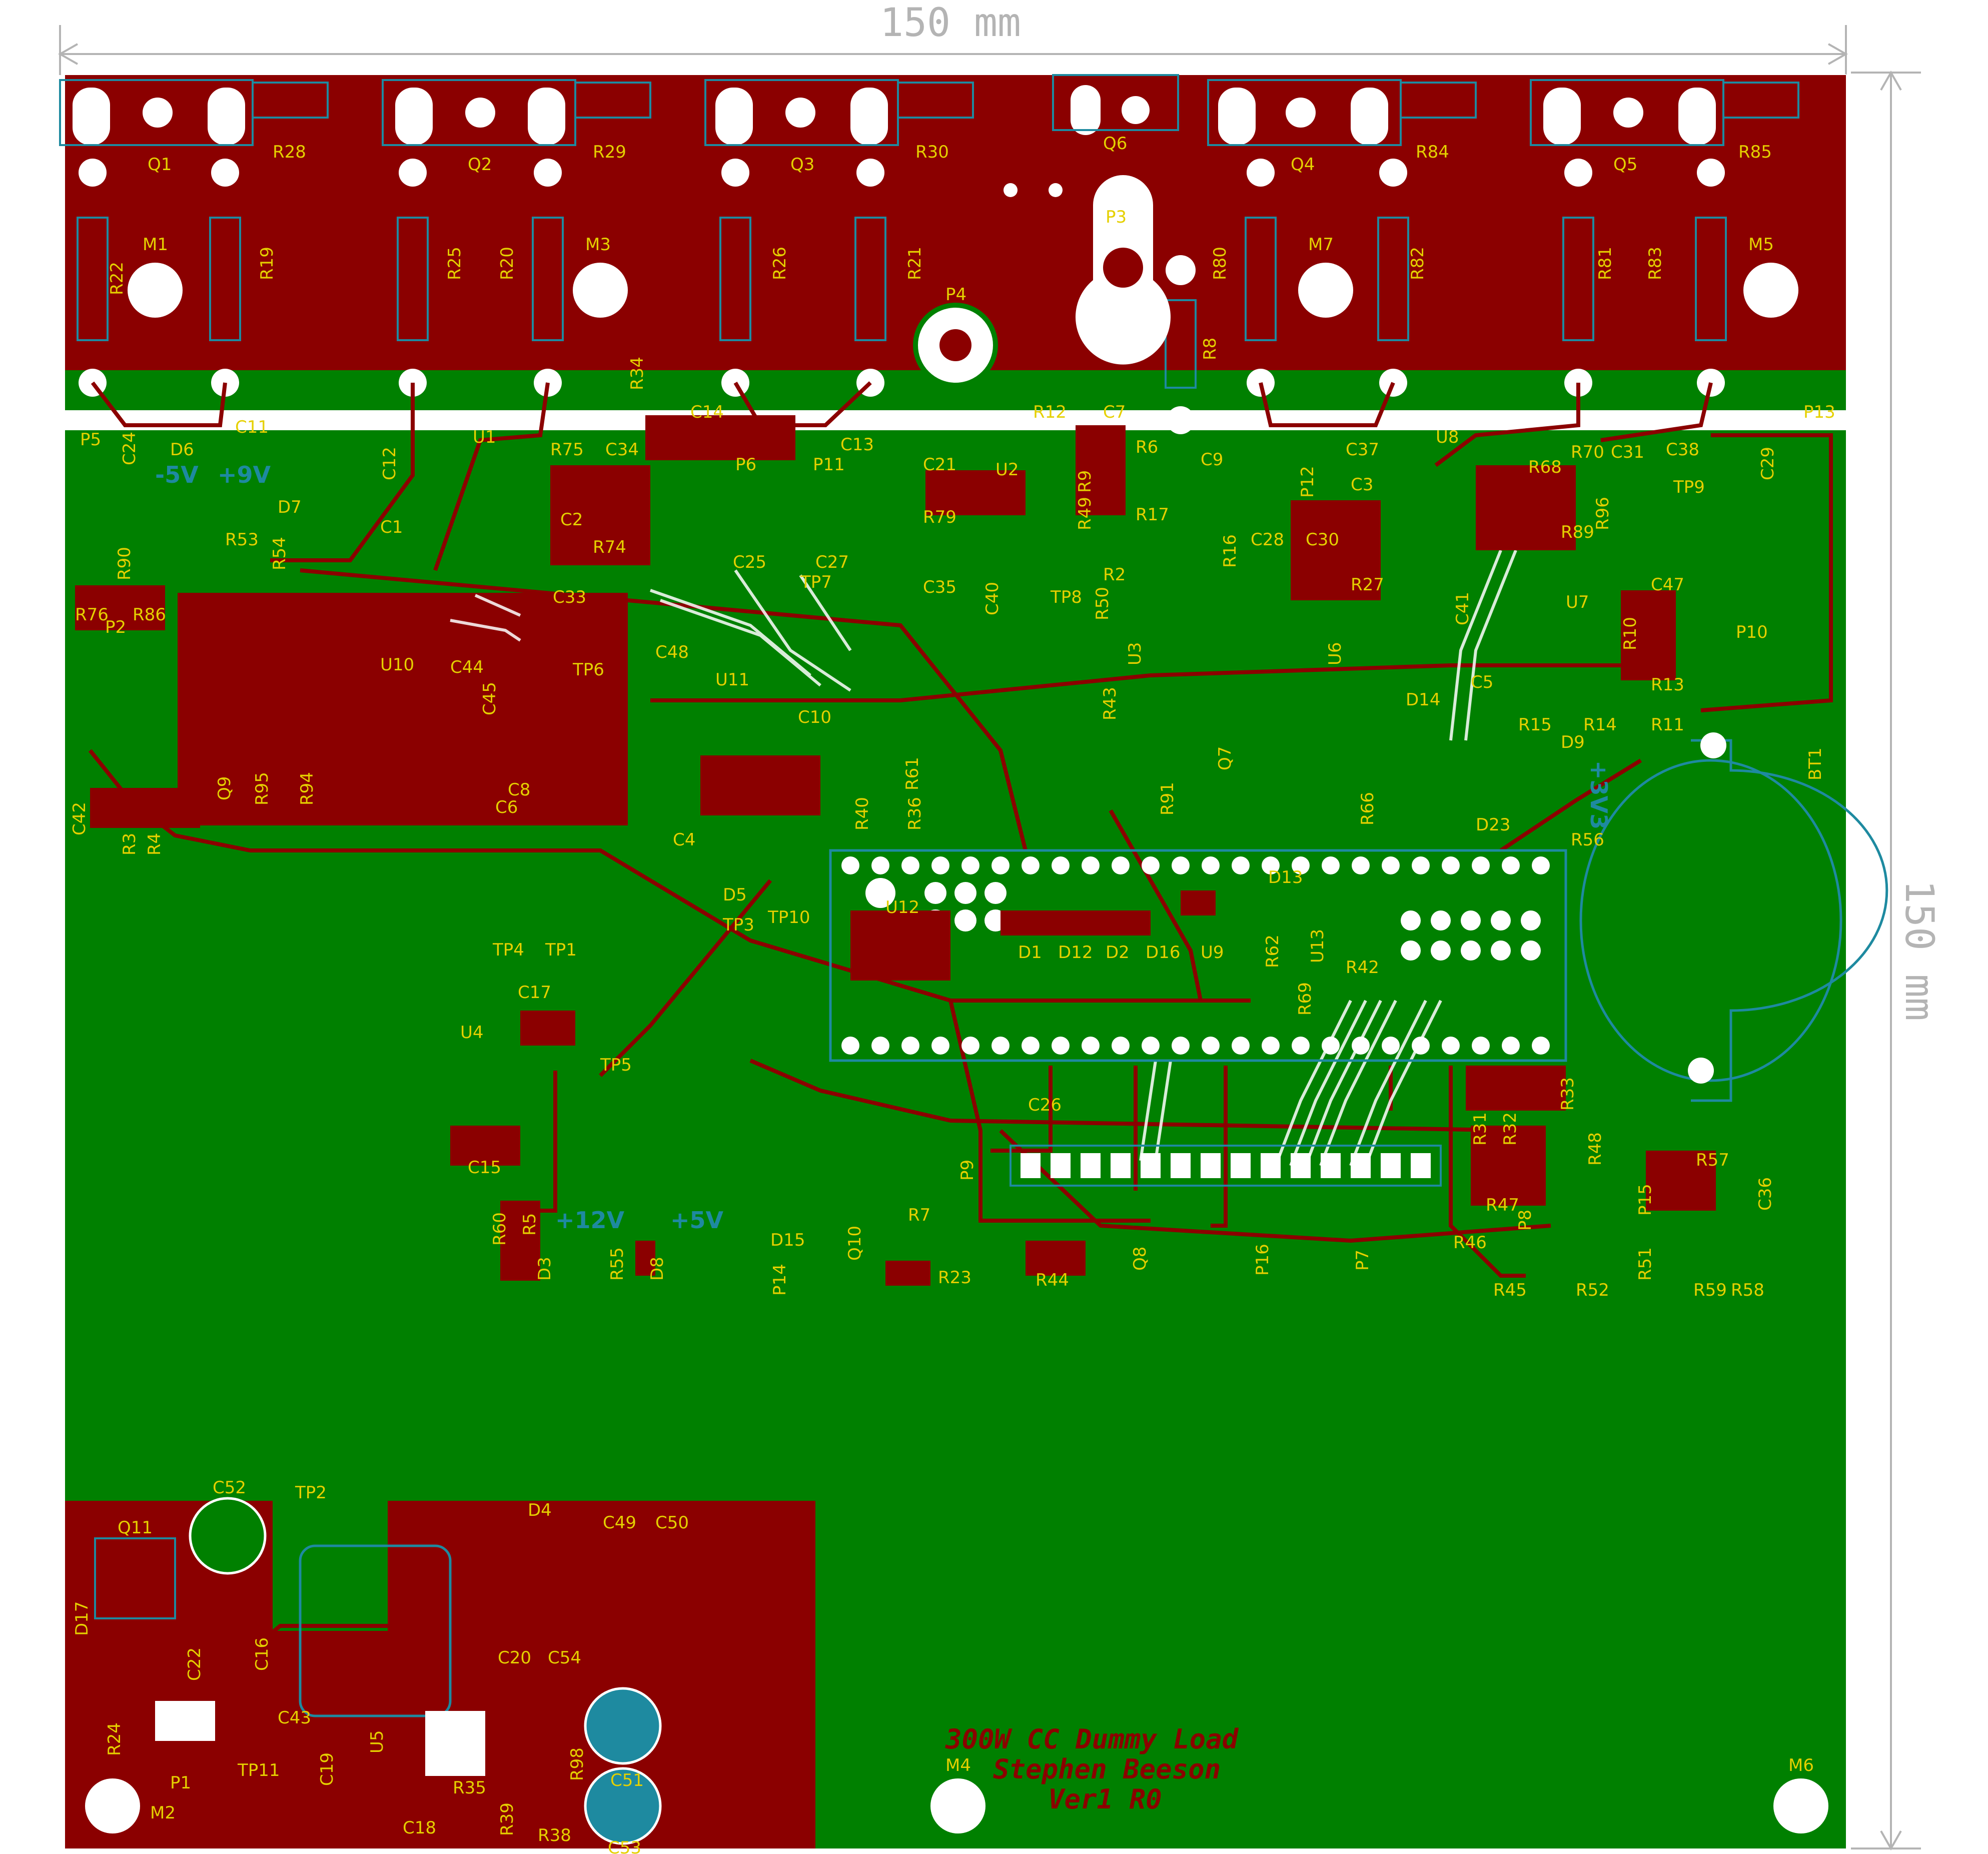 Image resolution: width=1988 pixels, height=1854 pixels. What do you see at coordinates (1815, 763) in the screenshot?
I see `component-ref-bt1: BT1` at bounding box center [1815, 763].